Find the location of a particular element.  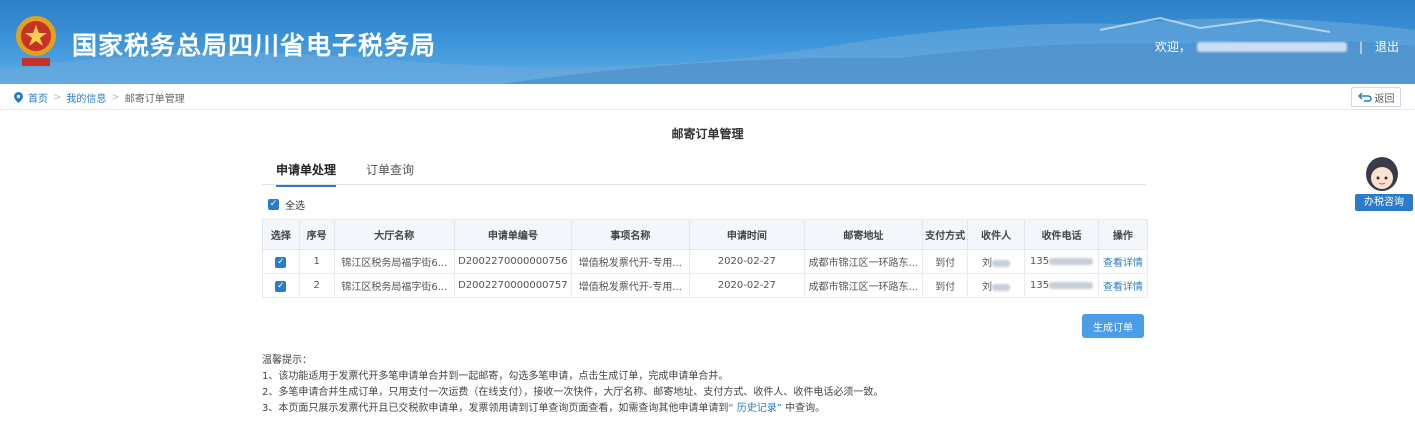

site-title: 国家税务总局四川省电子税务局 is located at coordinates (254, 45).